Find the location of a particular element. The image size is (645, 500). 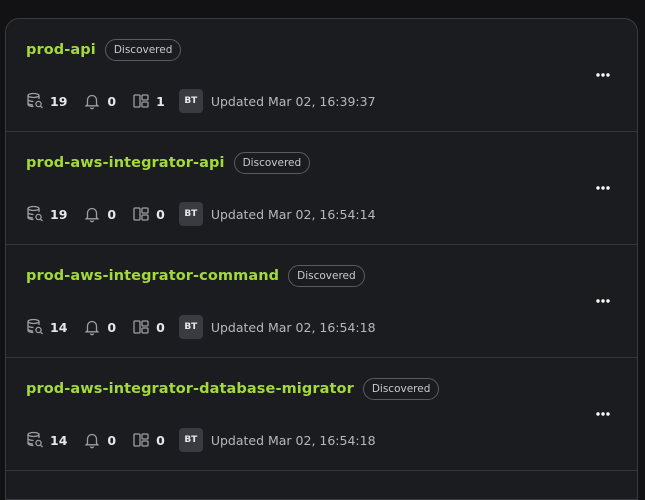

service-title-line: prod-api Discovered is located at coordinates (104, 50).